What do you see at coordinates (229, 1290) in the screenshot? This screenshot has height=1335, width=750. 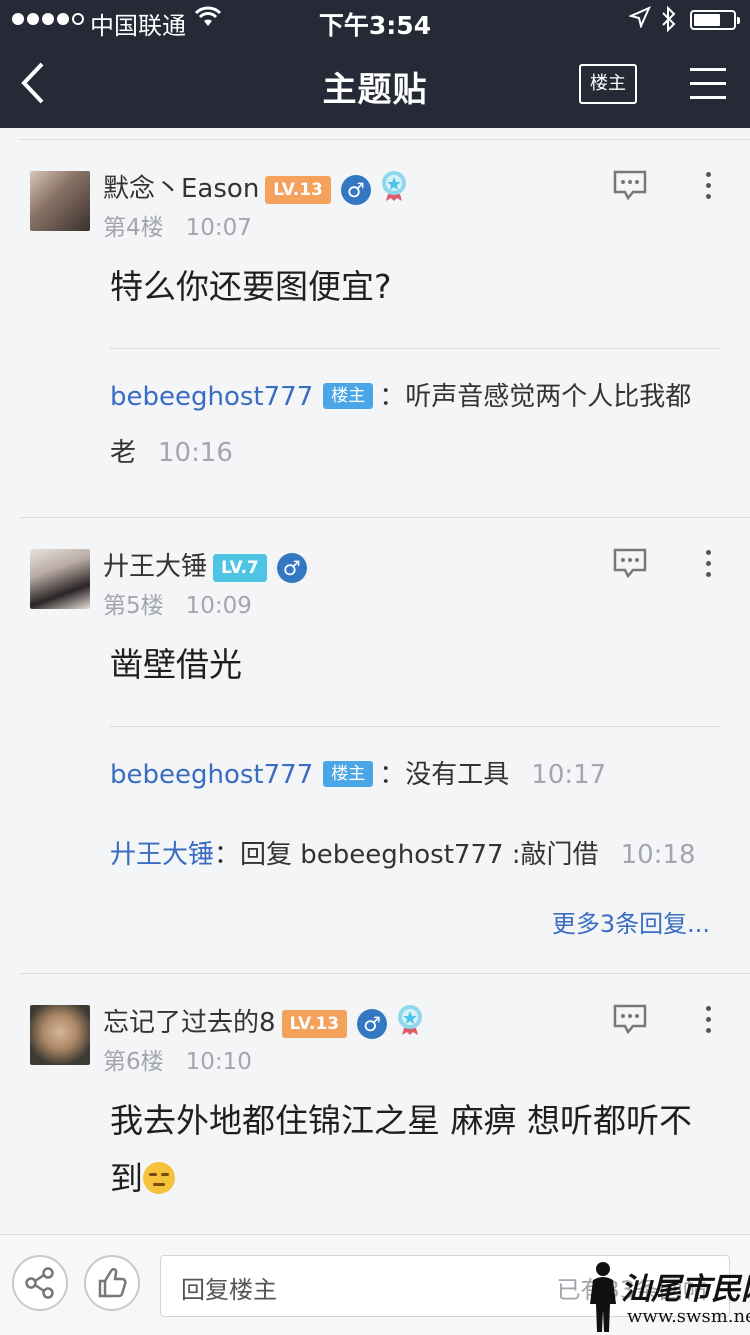 I see `reply-placeholder: 回复楼主` at bounding box center [229, 1290].